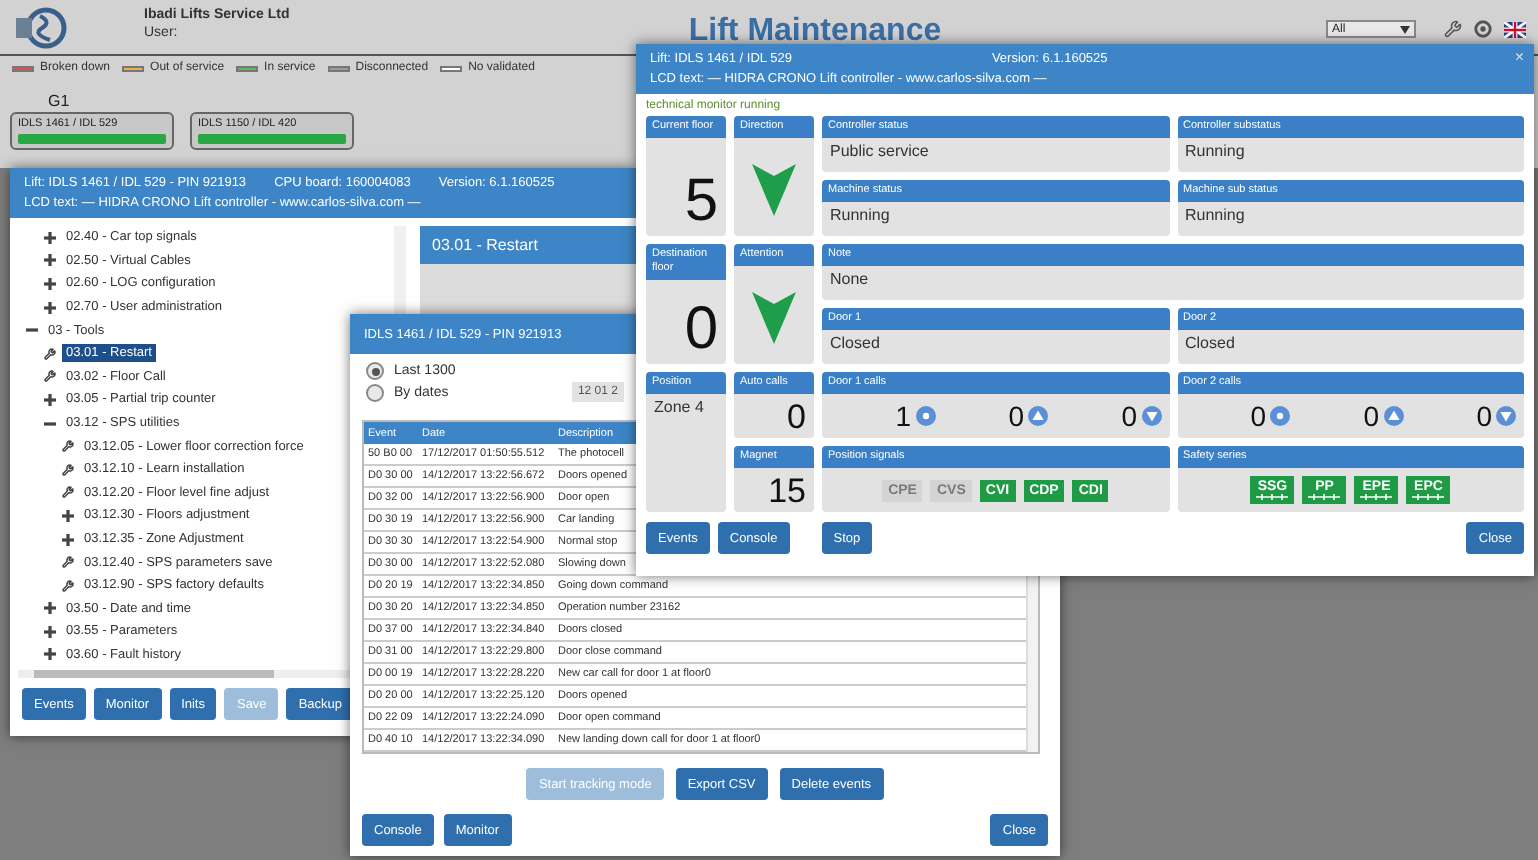 The height and width of the screenshot is (860, 1538). What do you see at coordinates (815, 31) in the screenshot?
I see `page-title: Lift Maintenance` at bounding box center [815, 31].